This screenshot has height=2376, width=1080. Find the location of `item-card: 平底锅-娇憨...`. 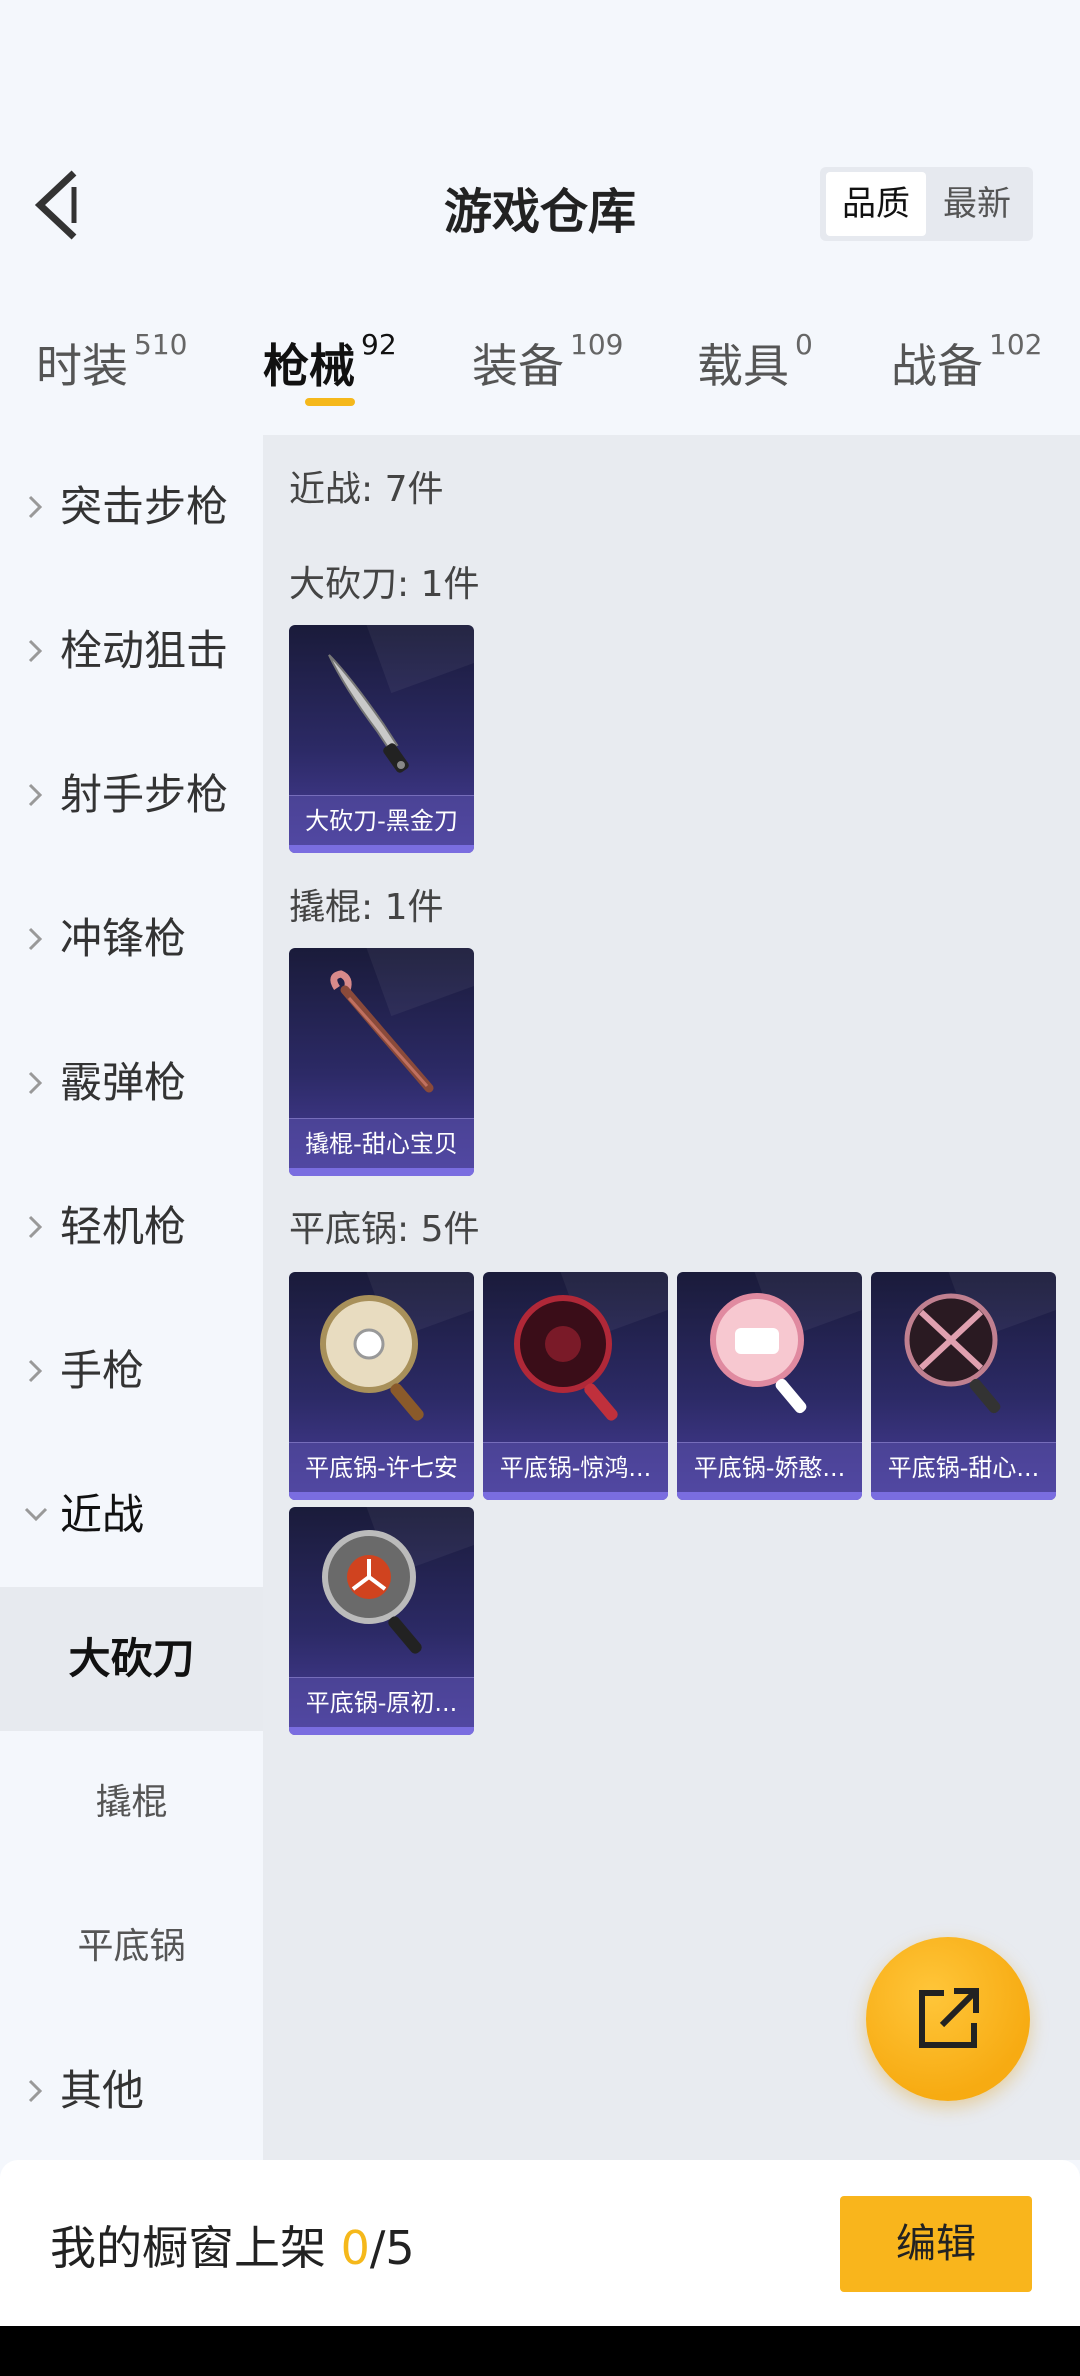

item-card: 平底锅-娇憨... is located at coordinates (769, 1386).